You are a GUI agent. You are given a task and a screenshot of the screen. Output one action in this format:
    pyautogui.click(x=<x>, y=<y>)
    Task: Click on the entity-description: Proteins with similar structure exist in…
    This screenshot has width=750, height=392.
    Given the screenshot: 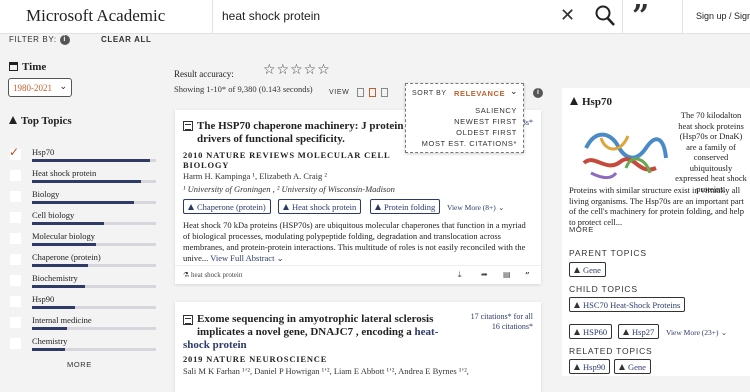 What is the action you would take?
    pyautogui.click(x=657, y=206)
    